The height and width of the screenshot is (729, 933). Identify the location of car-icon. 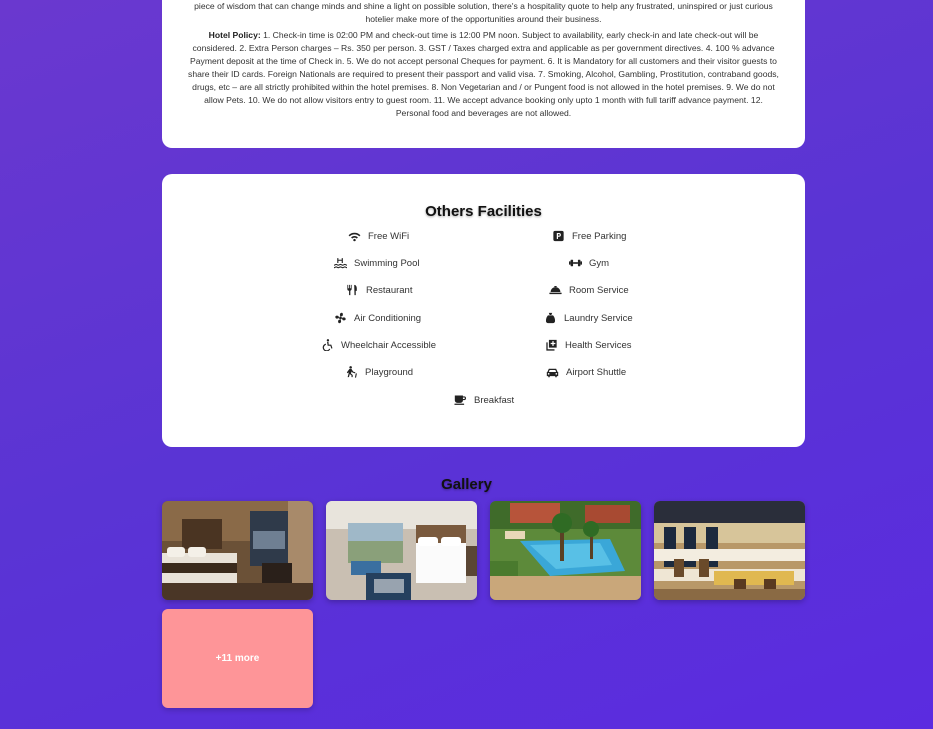
(552, 372).